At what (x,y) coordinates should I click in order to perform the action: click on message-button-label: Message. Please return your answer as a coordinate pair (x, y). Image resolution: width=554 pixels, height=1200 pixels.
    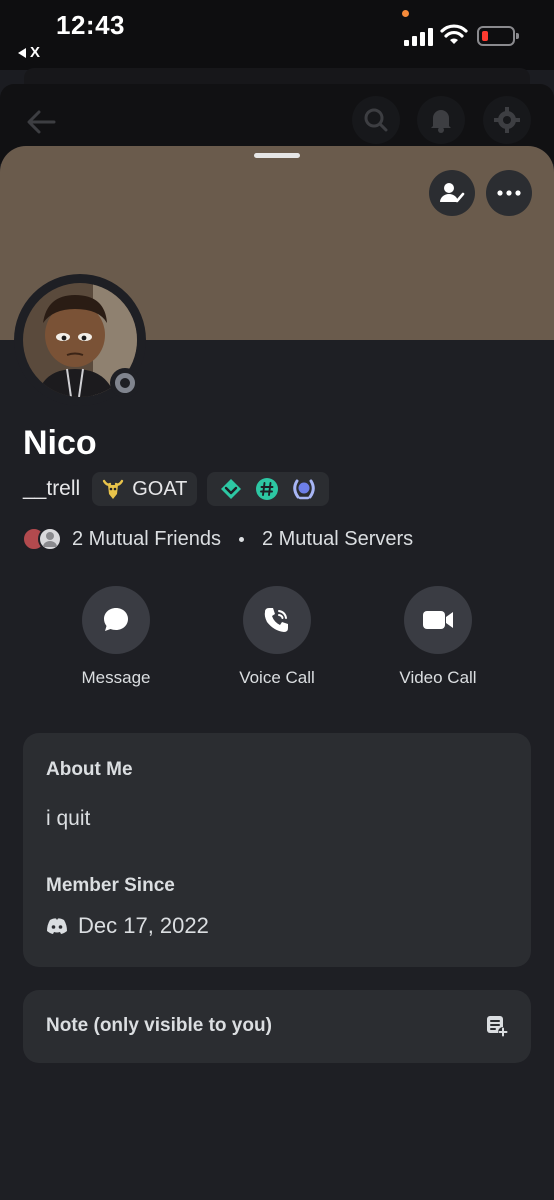
    Looking at the image, I should click on (116, 677).